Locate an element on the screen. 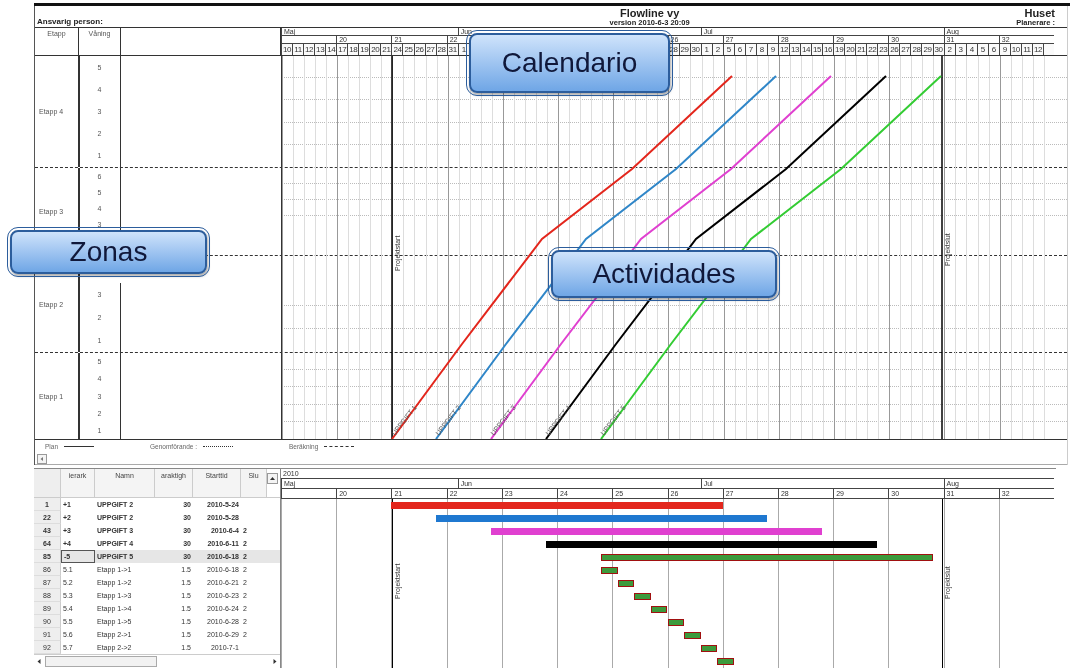  day-cell: 1 is located at coordinates (706, 49).